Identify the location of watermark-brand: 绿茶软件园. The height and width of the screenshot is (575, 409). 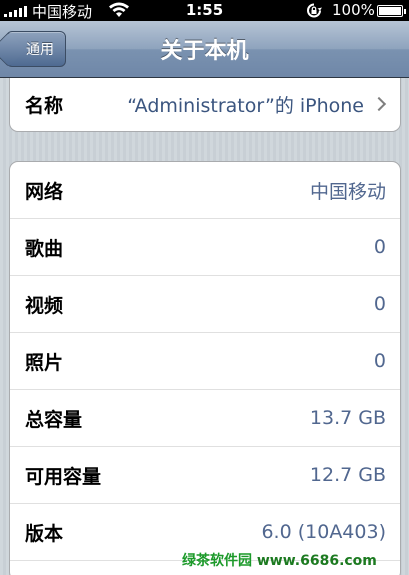
(217, 561).